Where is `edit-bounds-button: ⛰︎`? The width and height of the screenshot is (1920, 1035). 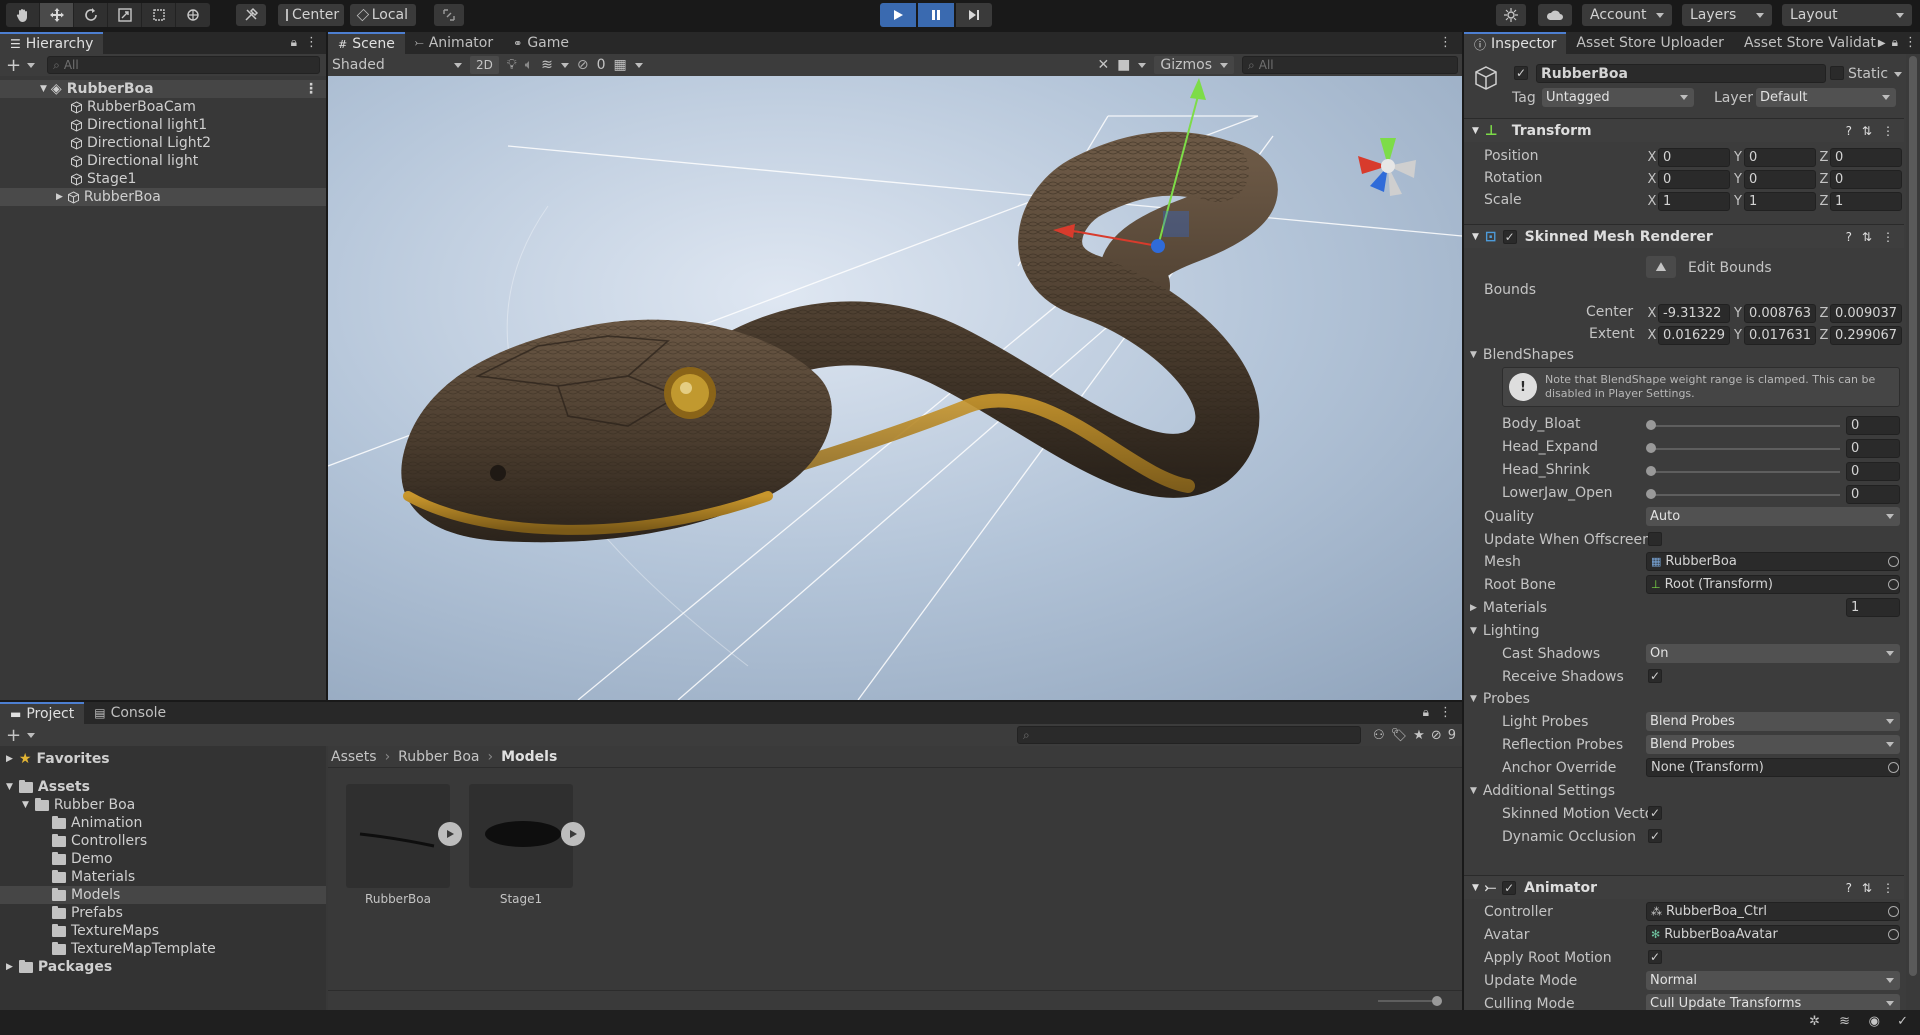 edit-bounds-button: ⛰︎ is located at coordinates (1661, 267).